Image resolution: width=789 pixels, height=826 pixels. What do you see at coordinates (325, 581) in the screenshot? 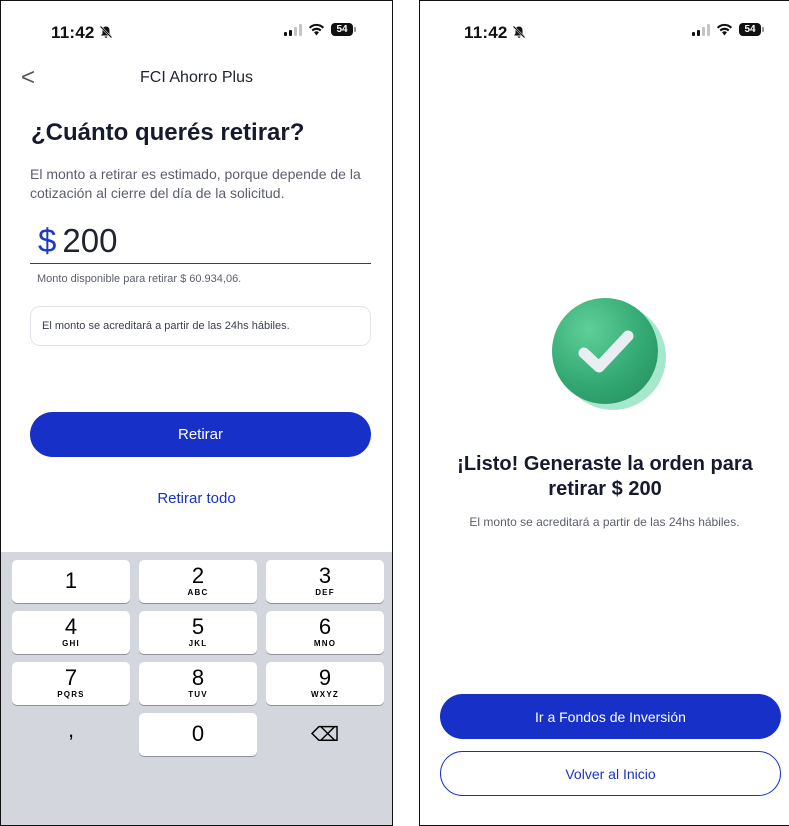
I see `key-3: 3 DEF` at bounding box center [325, 581].